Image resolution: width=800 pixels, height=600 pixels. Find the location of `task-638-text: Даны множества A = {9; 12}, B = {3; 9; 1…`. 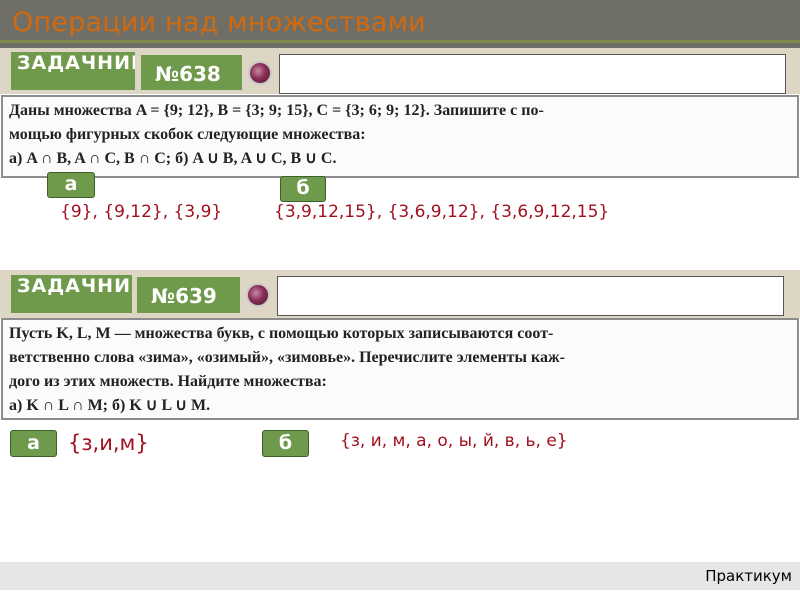

task-638-text: Даны множества A = {9; 12}, B = {3; 9; 1… is located at coordinates (400, 136).